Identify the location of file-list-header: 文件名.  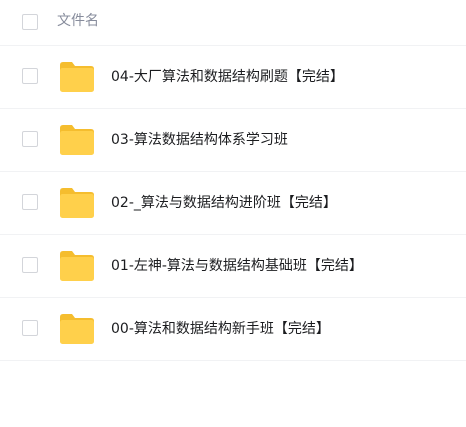
(233, 23).